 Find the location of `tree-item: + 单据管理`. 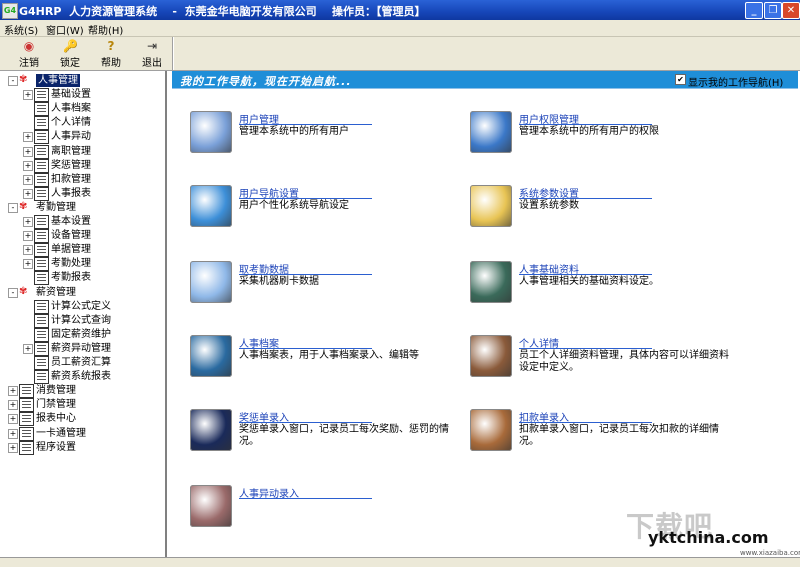

tree-item: + 单据管理 is located at coordinates (80, 250).